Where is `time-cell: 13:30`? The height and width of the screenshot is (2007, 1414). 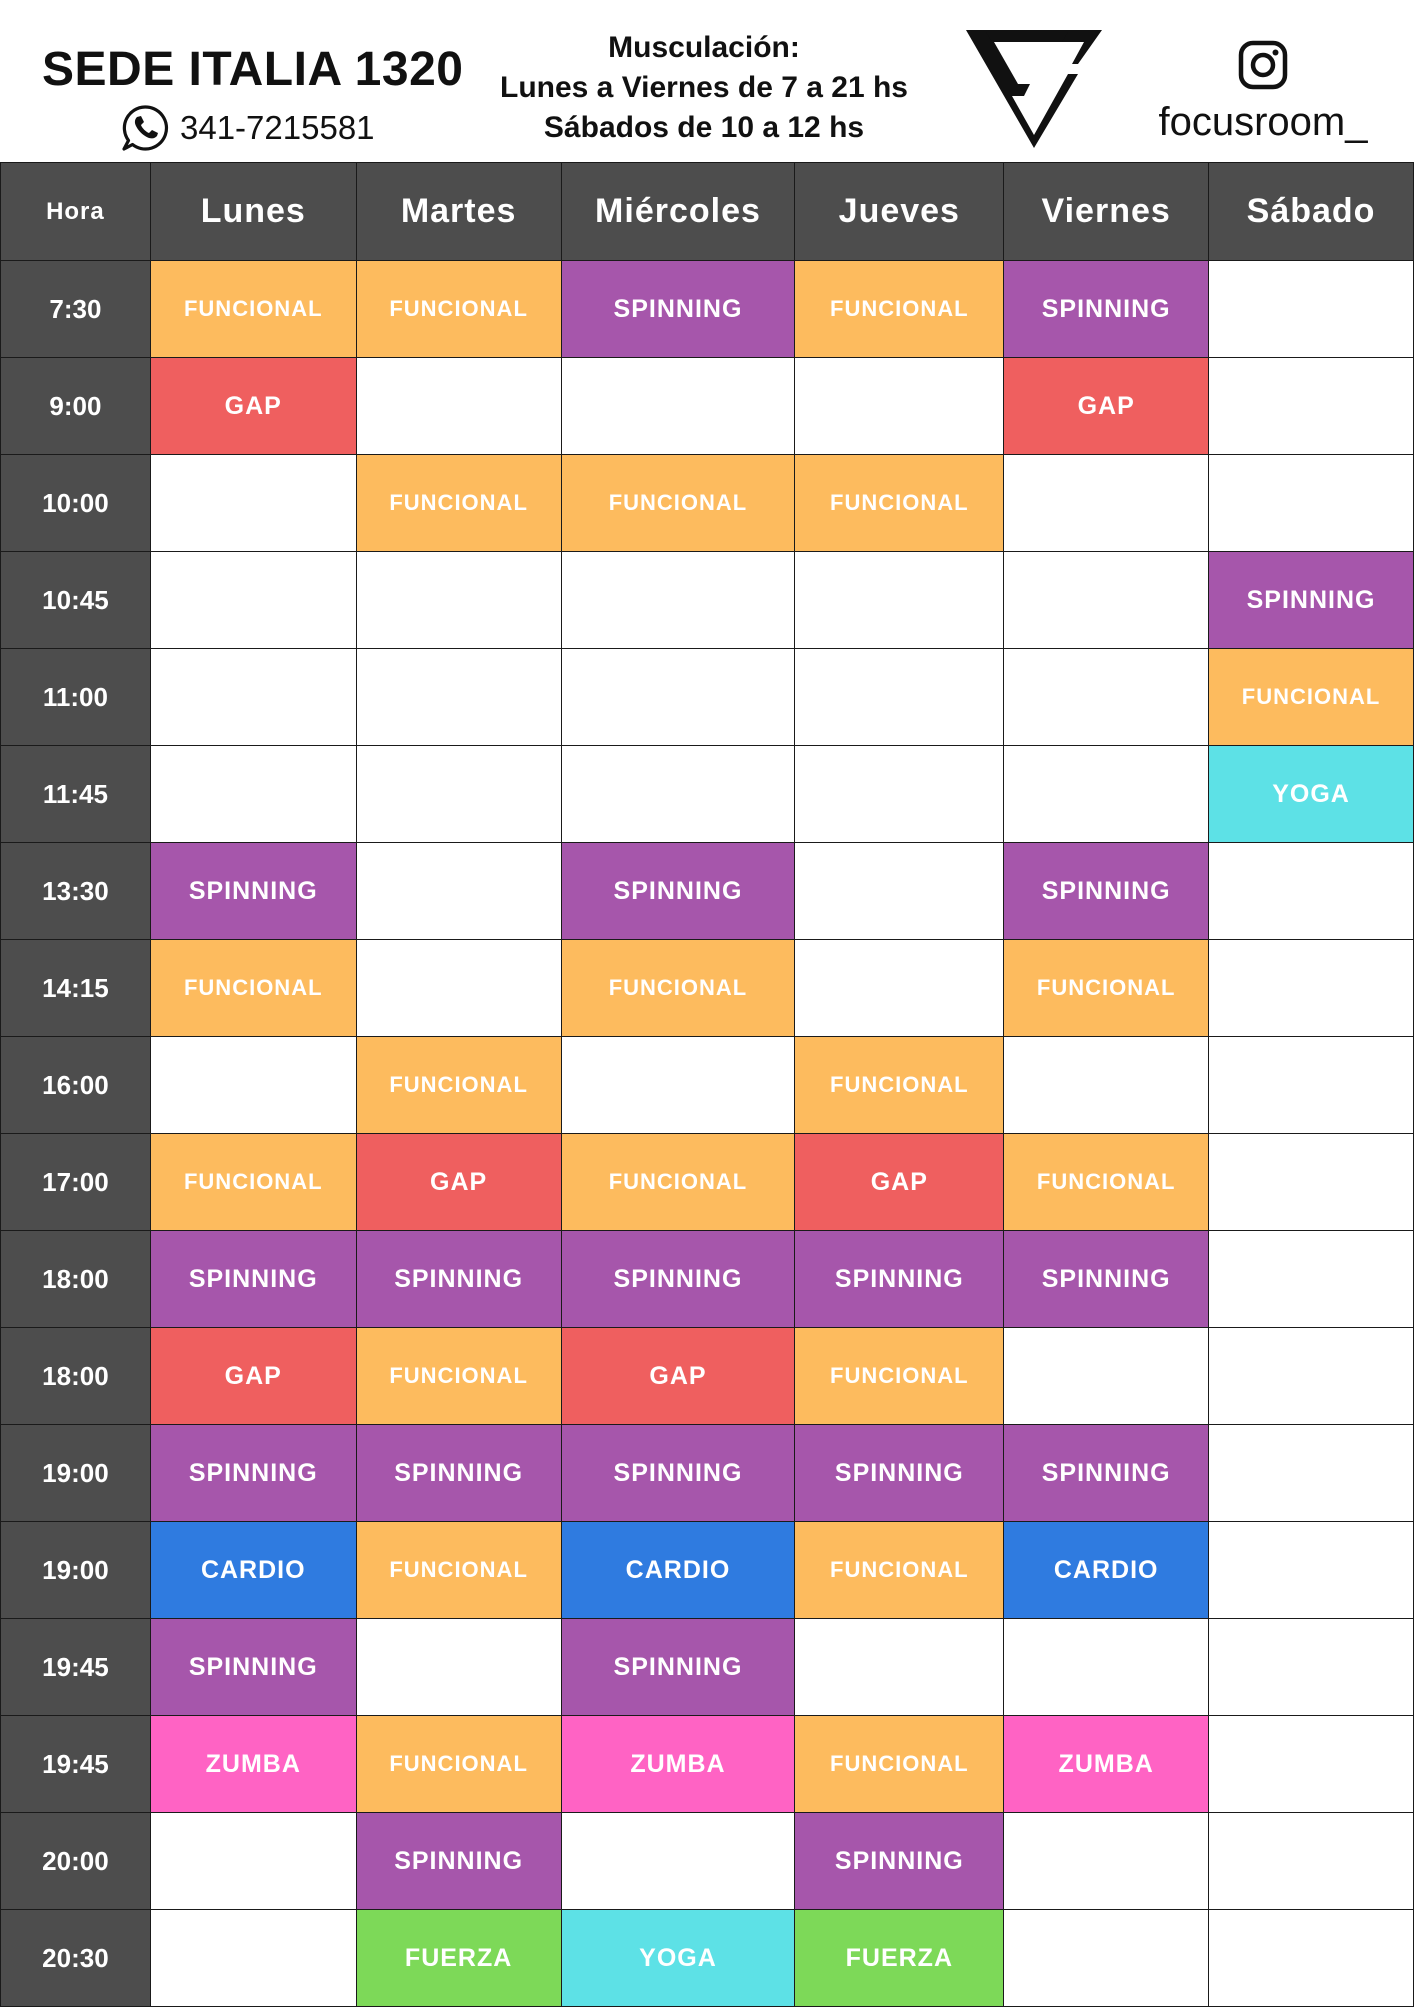 time-cell: 13:30 is located at coordinates (75, 891).